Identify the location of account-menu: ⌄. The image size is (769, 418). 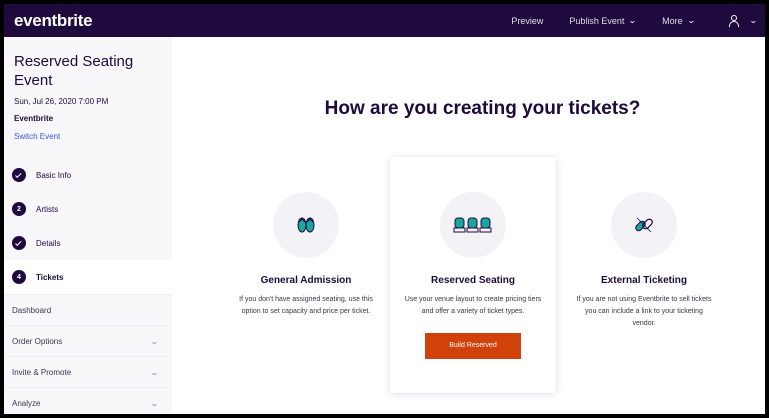
(743, 20).